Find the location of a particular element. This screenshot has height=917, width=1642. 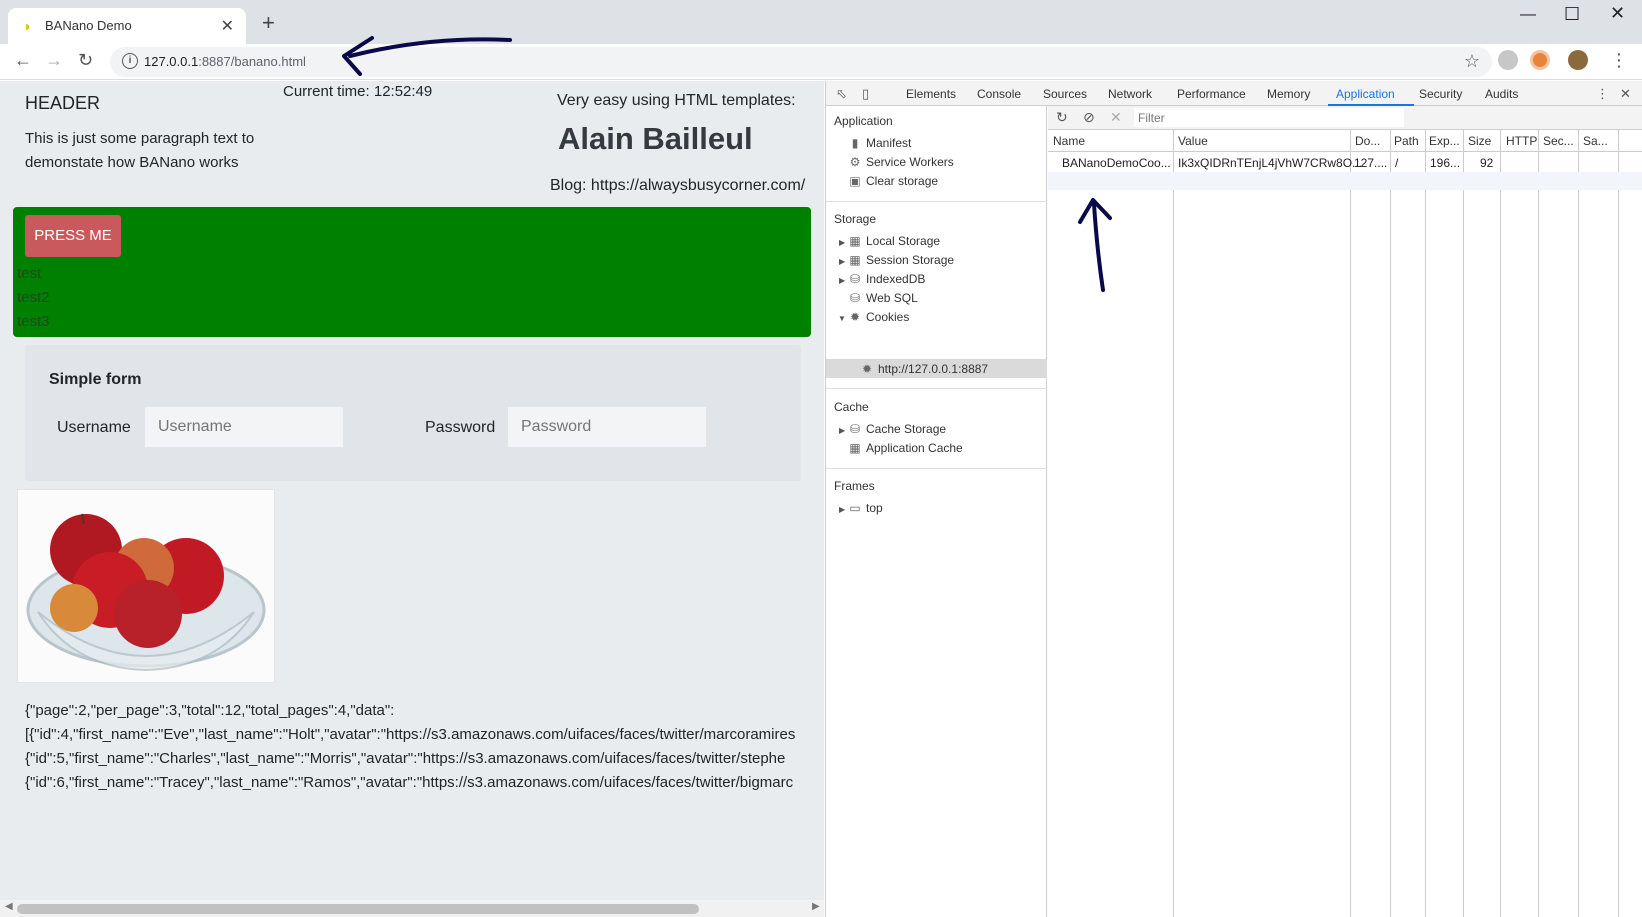

templates-text: Very easy using HTML templates: is located at coordinates (676, 100).